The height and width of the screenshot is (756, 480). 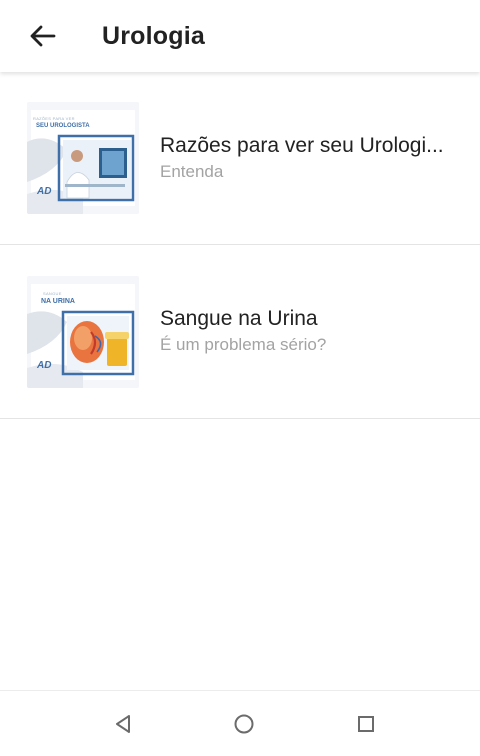 What do you see at coordinates (83, 331) in the screenshot?
I see `article-thumbnail: SANGUE NA URINA AD` at bounding box center [83, 331].